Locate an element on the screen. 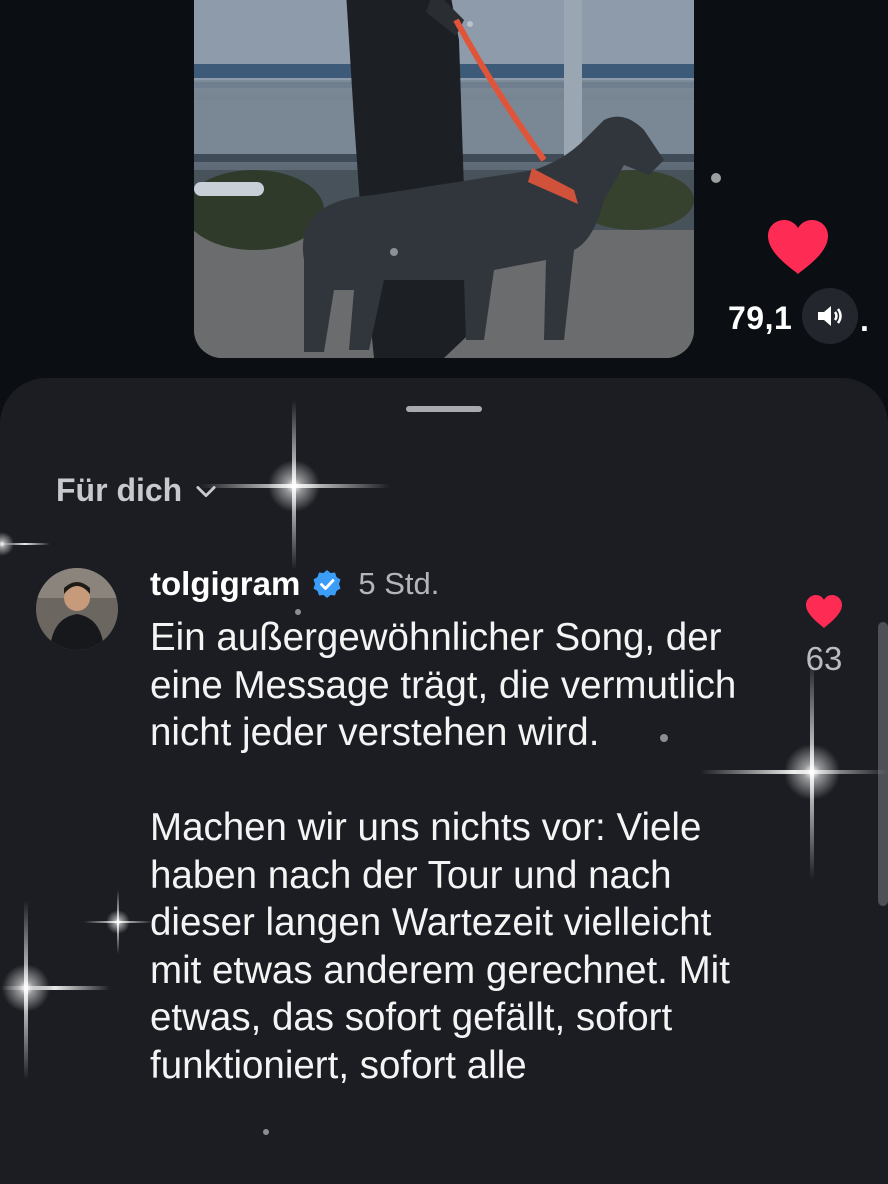  comment-meta: tolgigram 5 Std. is located at coordinates (294, 584).